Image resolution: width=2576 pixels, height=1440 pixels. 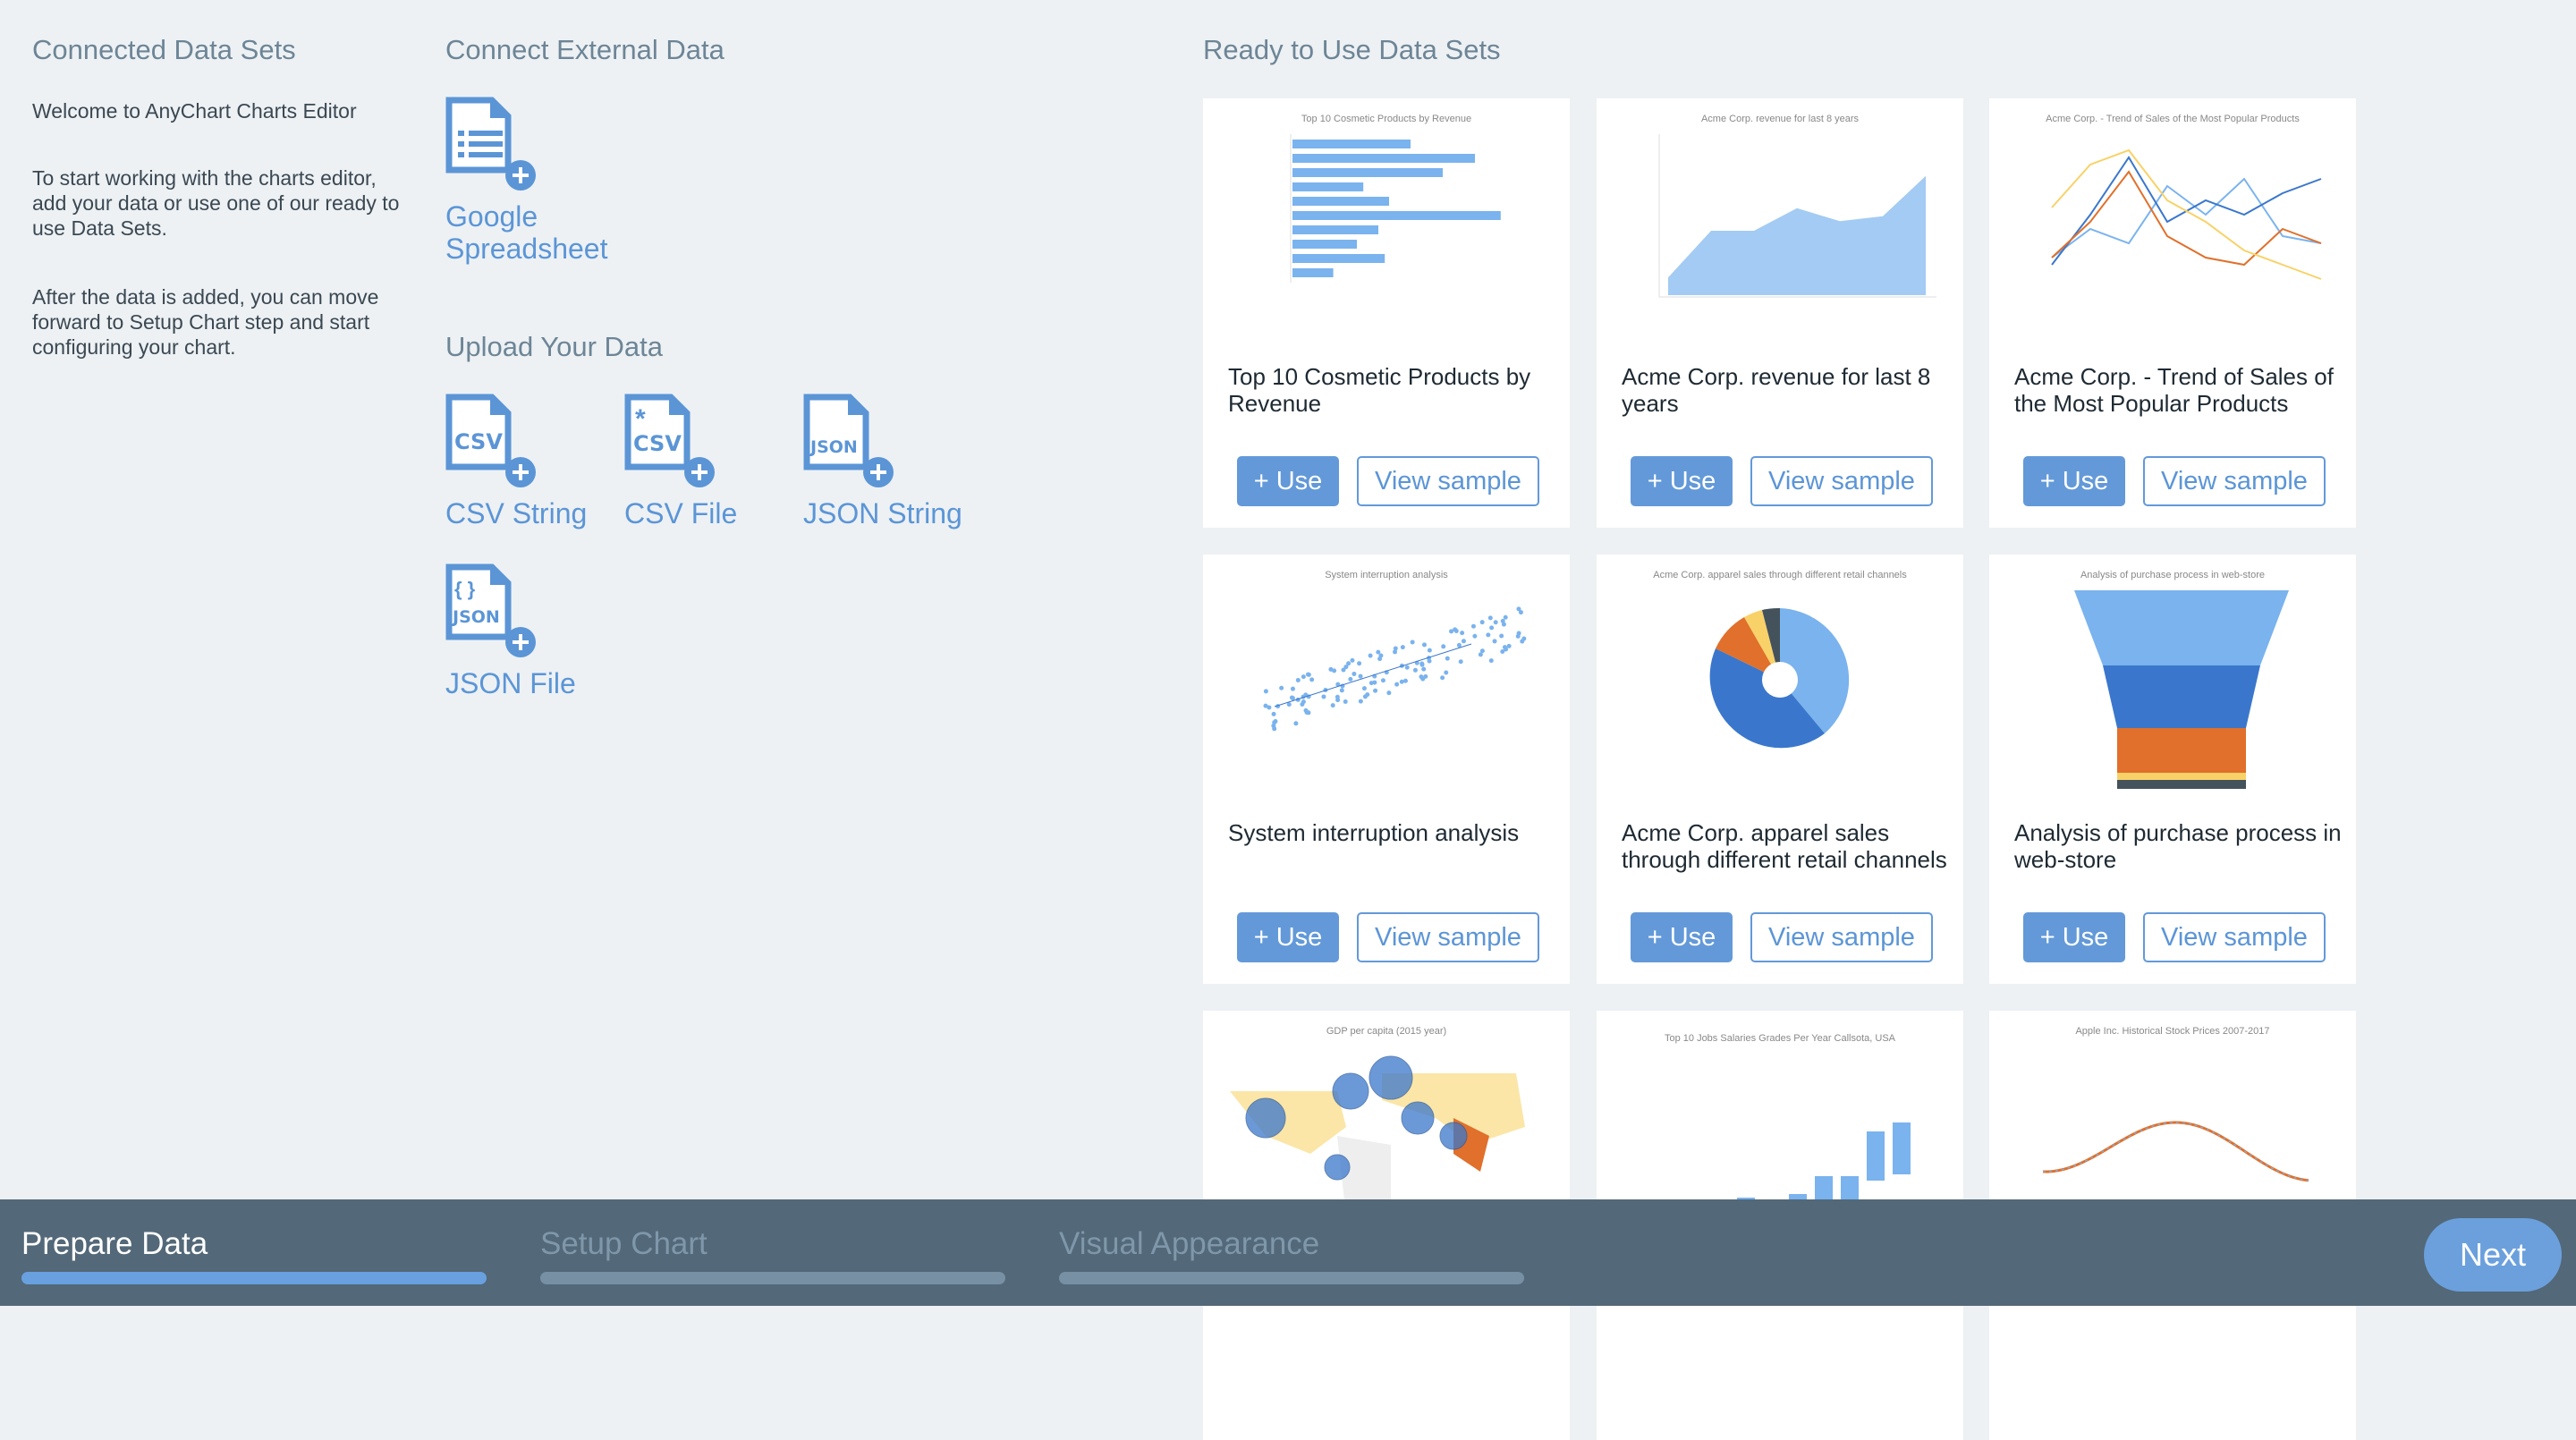 I want to click on box, so click(x=1876, y=1156).